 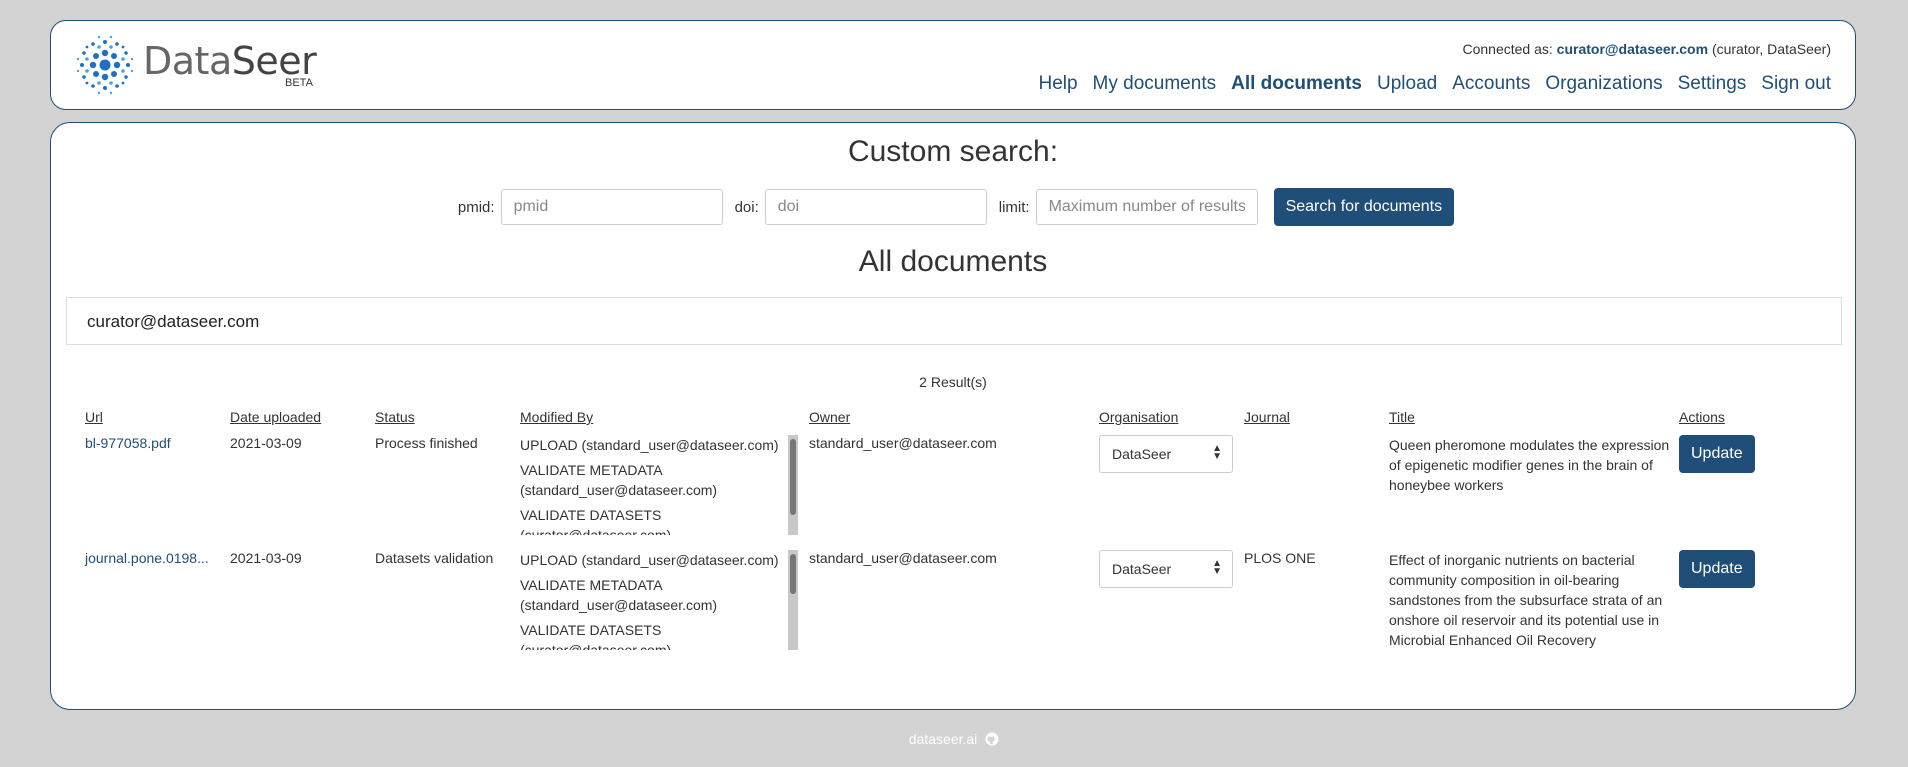 I want to click on beta-badge: BETA, so click(x=299, y=83).